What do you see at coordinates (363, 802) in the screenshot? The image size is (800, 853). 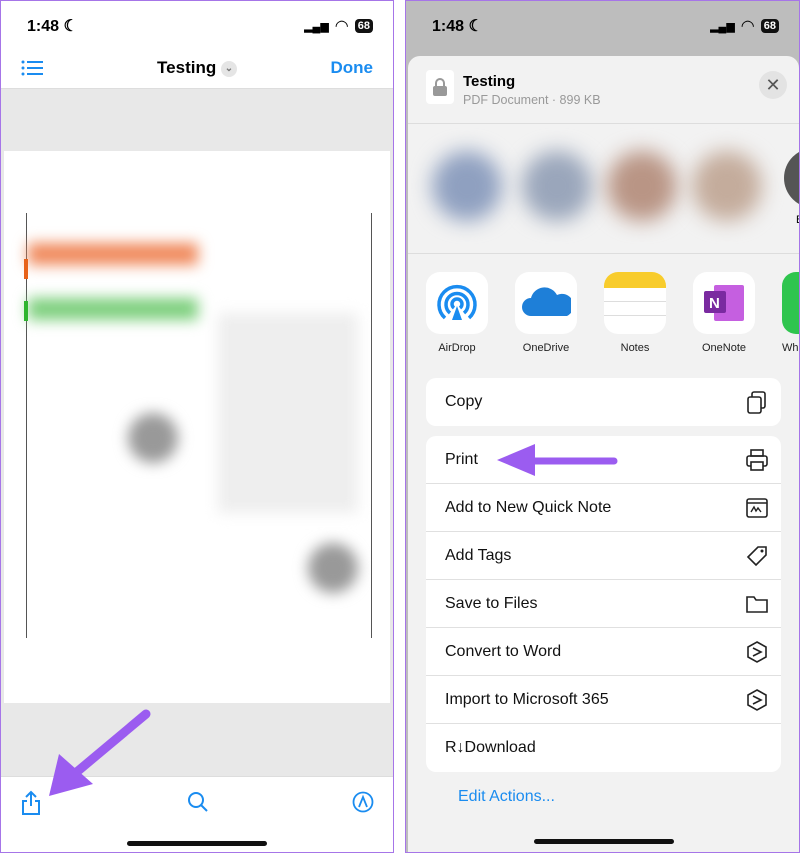 I see `markup-icon` at bounding box center [363, 802].